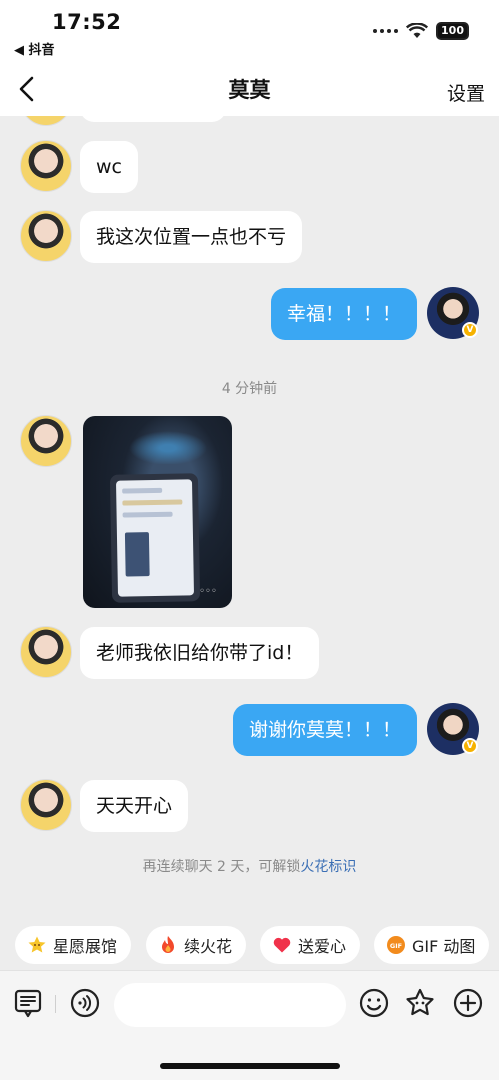 This screenshot has height=1080, width=499. Describe the element at coordinates (249, 946) in the screenshot. I see `quick-action-chips: 星愿展馆 续火花 送爱心 GIF GIF 动图` at that location.